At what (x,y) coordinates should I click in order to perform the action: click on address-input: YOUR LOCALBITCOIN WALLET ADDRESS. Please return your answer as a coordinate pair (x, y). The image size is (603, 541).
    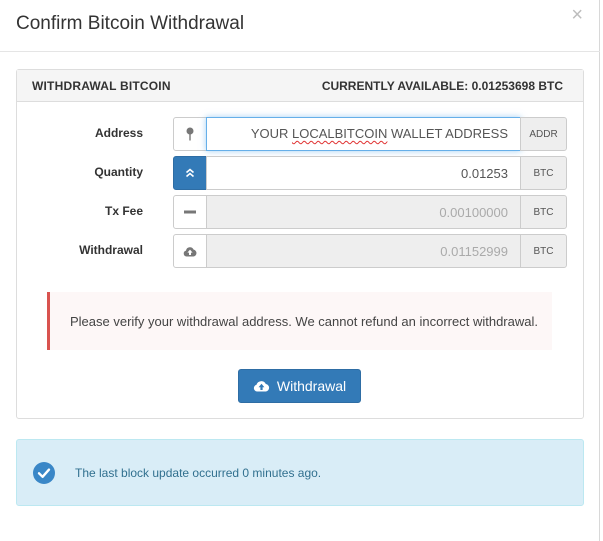
    Looking at the image, I should click on (363, 134).